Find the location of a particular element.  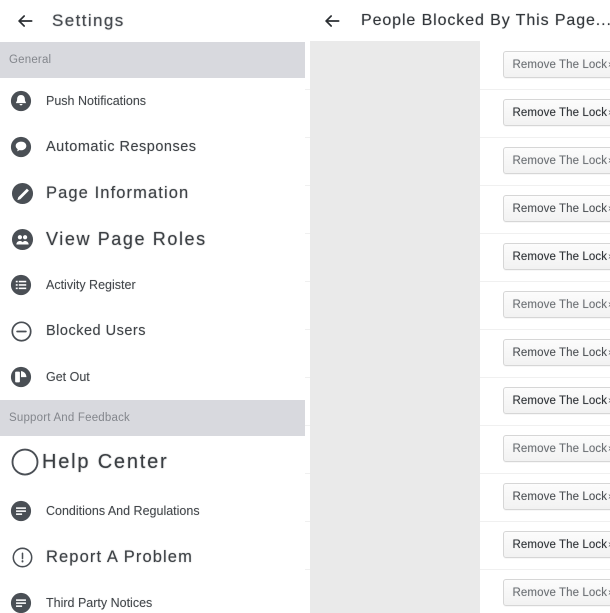

sidebar-item-report-a-problem: Report A Problem is located at coordinates (152, 557).